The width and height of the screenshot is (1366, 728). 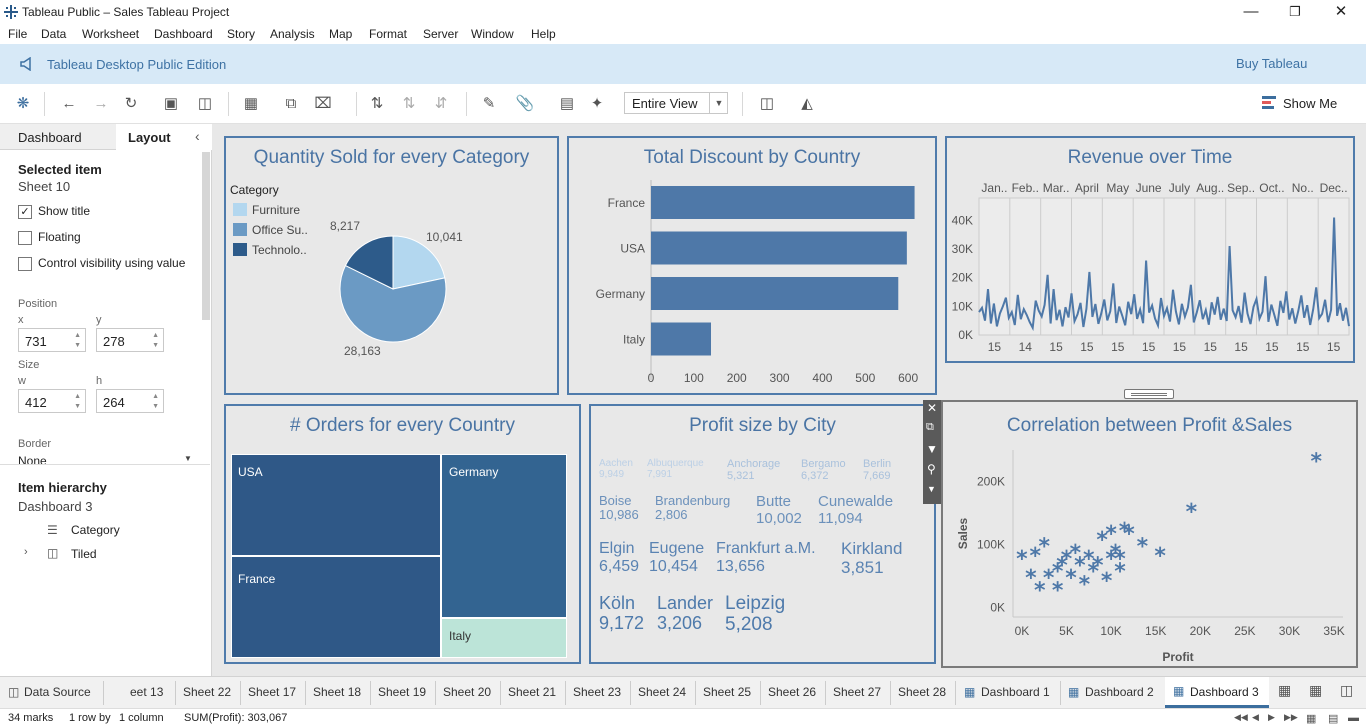 I want to click on x-field: 731 ▲ ▼, so click(x=52, y=340).